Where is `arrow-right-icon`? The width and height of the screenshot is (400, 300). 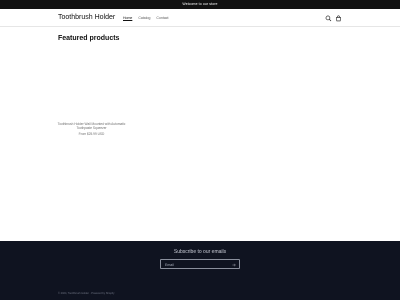
arrow-right-icon is located at coordinates (234, 265).